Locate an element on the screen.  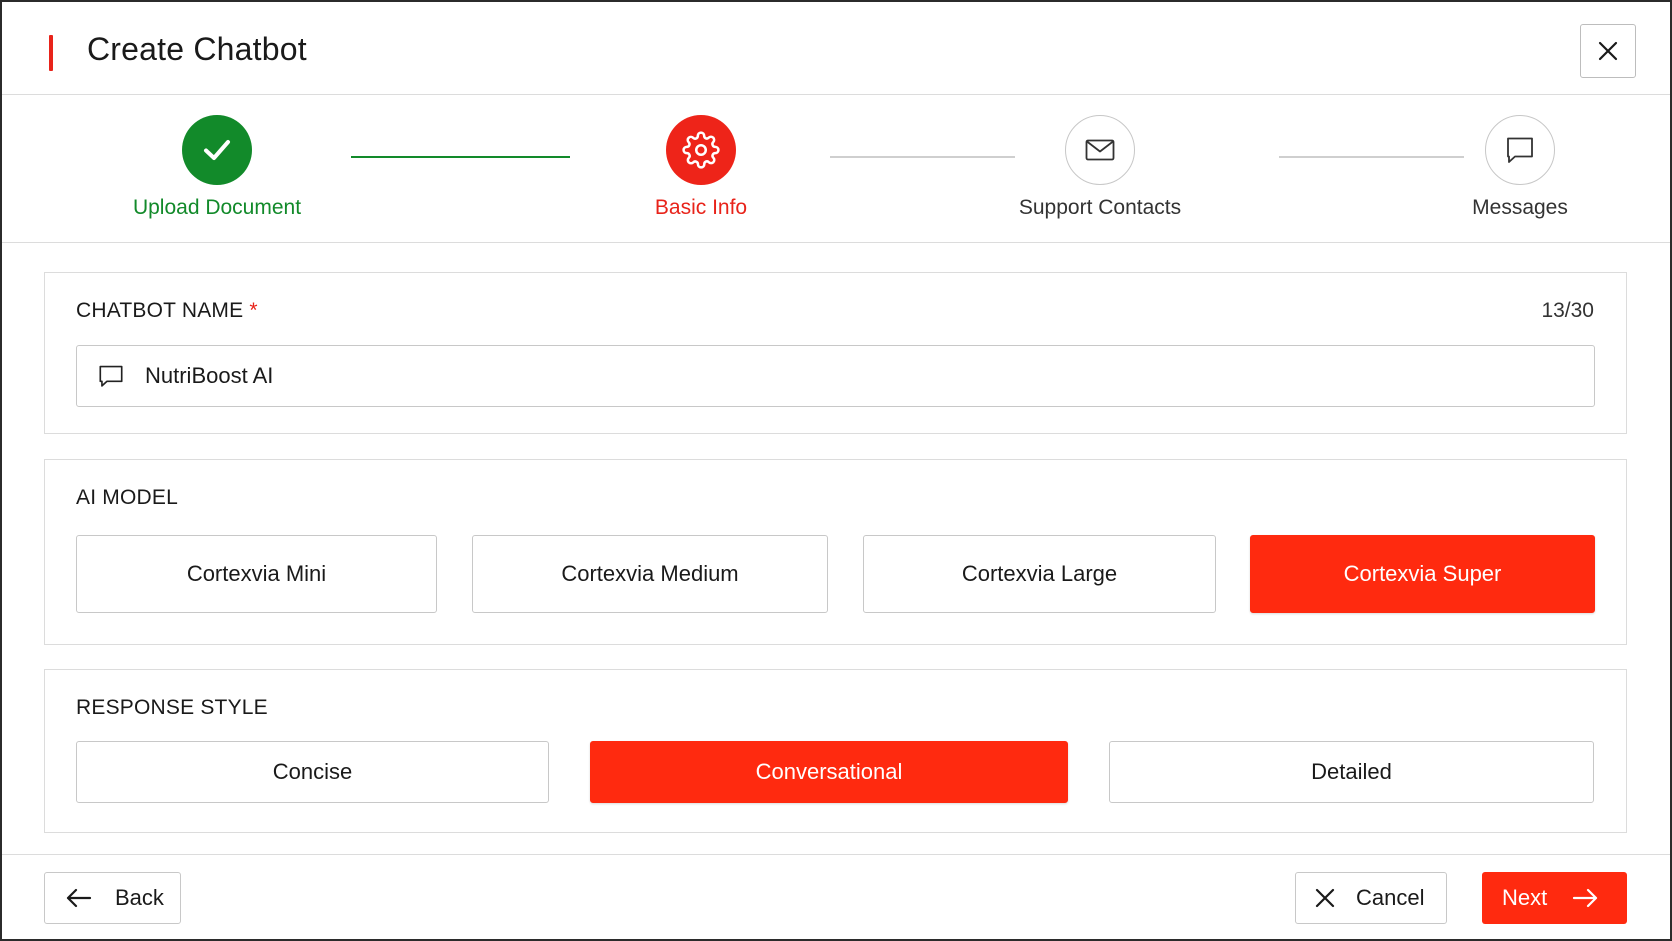
chatbot-name-label-text: CHATBOT NAME is located at coordinates (160, 310).